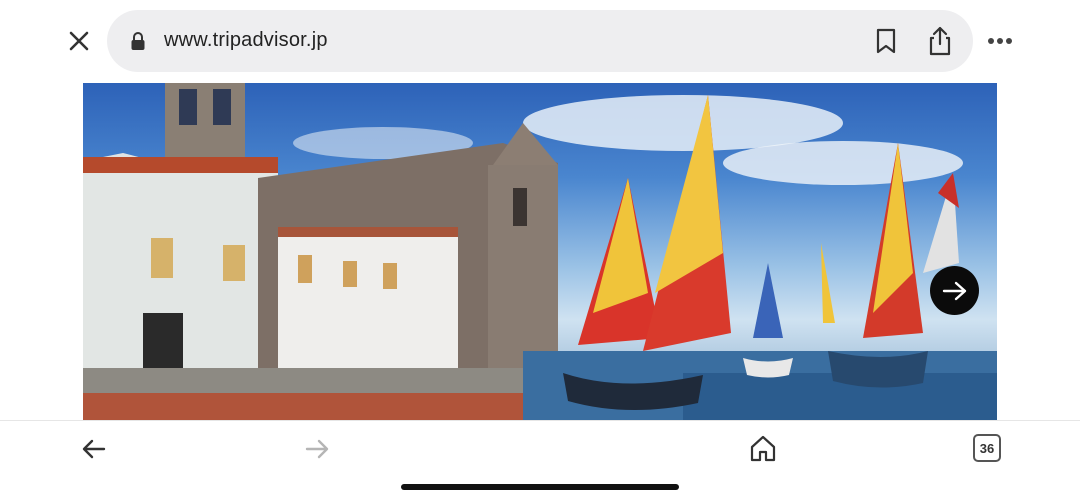 The image size is (1080, 501). I want to click on url-text: www.tripadvisor.jp, so click(246, 40).